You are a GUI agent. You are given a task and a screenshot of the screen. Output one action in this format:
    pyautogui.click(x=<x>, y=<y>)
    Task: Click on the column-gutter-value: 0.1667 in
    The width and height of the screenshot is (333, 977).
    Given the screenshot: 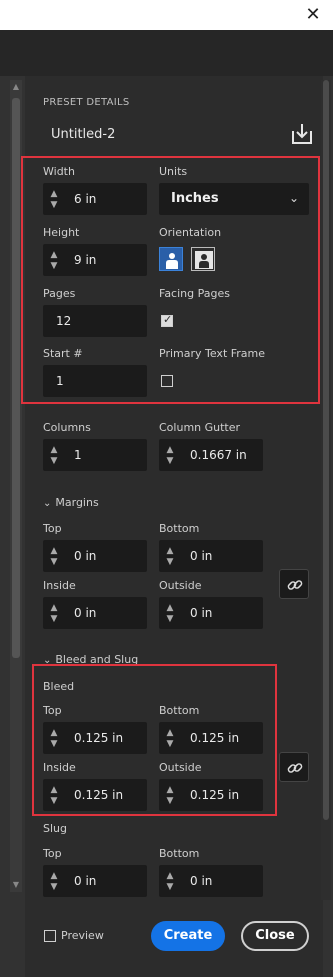 What is the action you would take?
    pyautogui.click(x=218, y=455)
    